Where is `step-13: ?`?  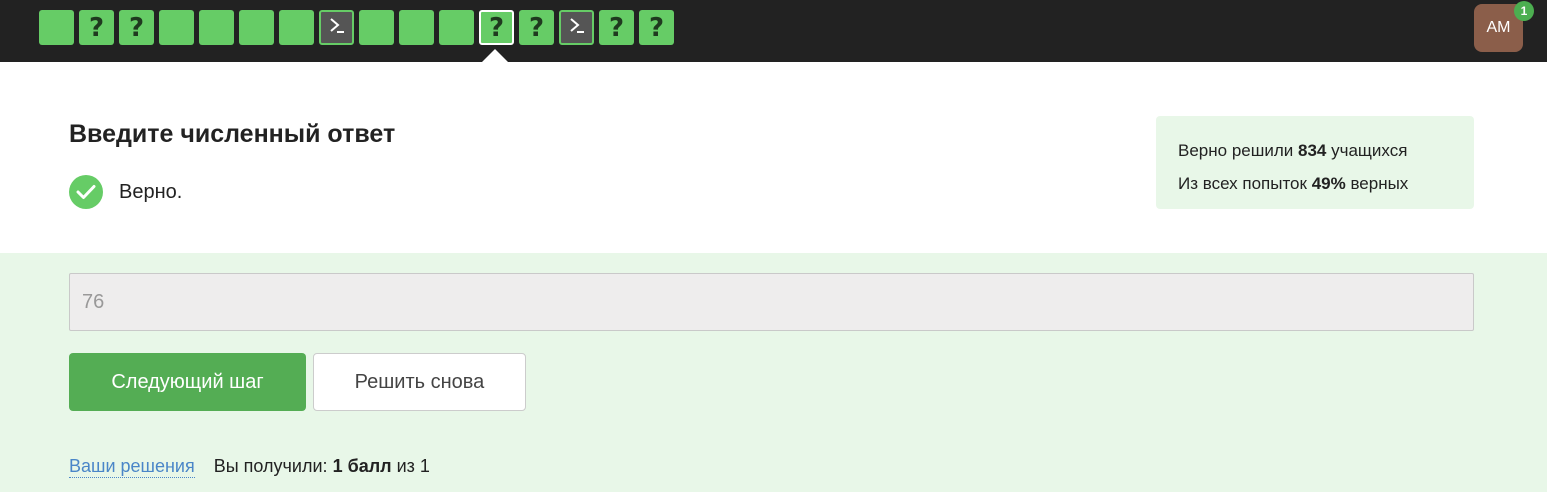
step-13: ? is located at coordinates (536, 27).